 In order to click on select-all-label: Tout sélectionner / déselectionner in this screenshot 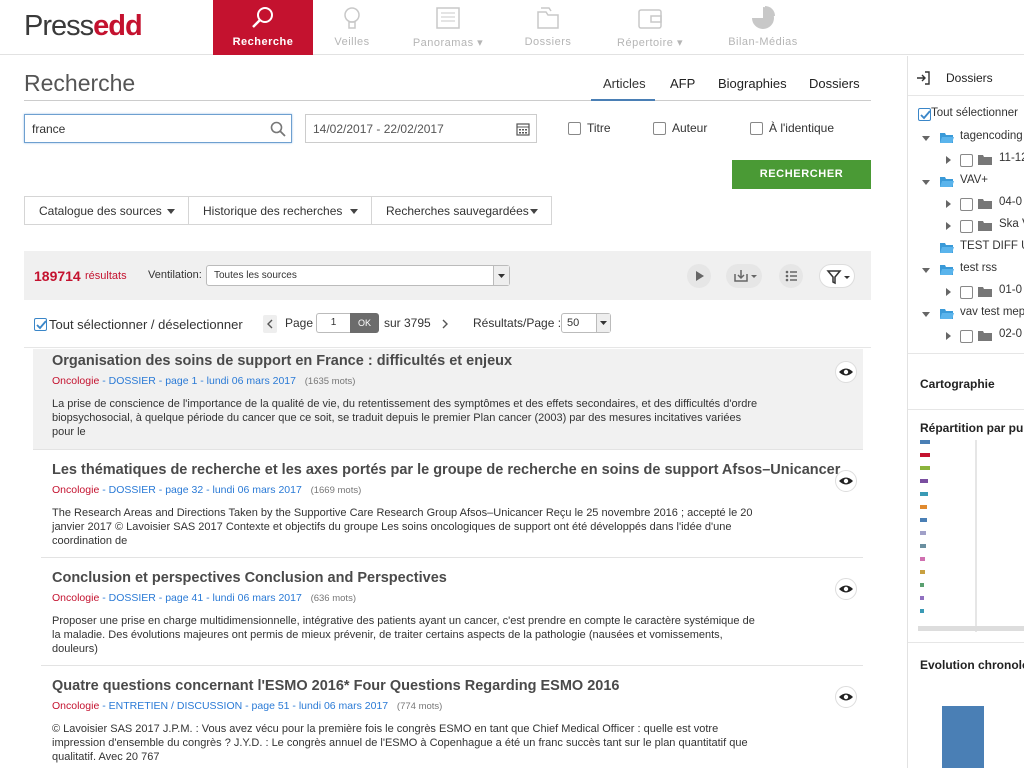, I will do `click(146, 324)`.